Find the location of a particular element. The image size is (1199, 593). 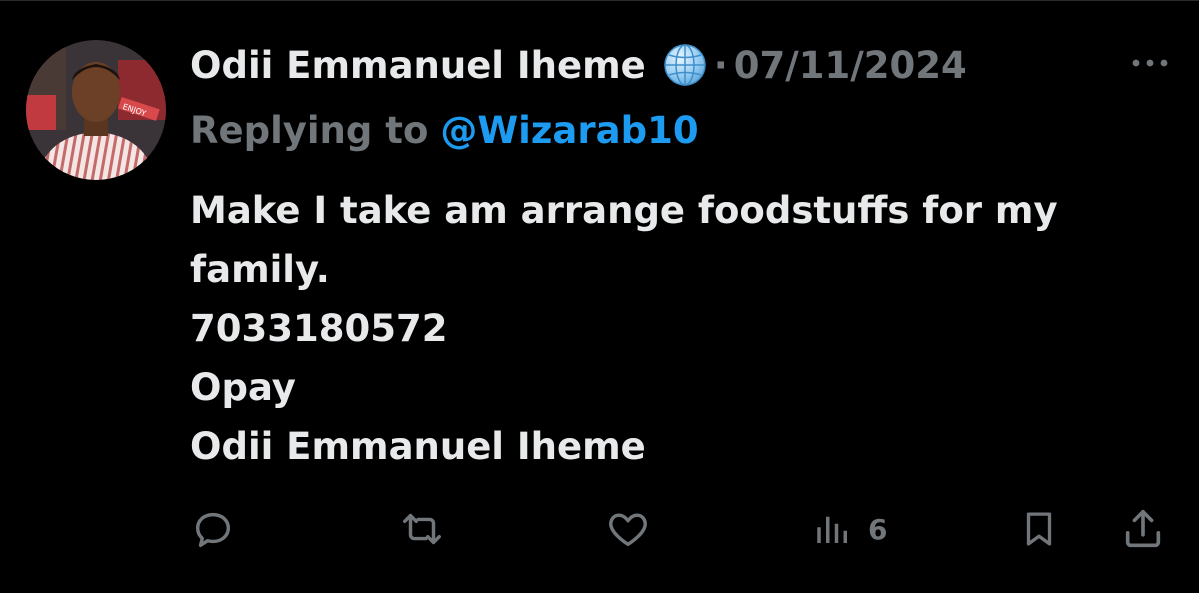

avatar: ENJOY is located at coordinates (96, 110).